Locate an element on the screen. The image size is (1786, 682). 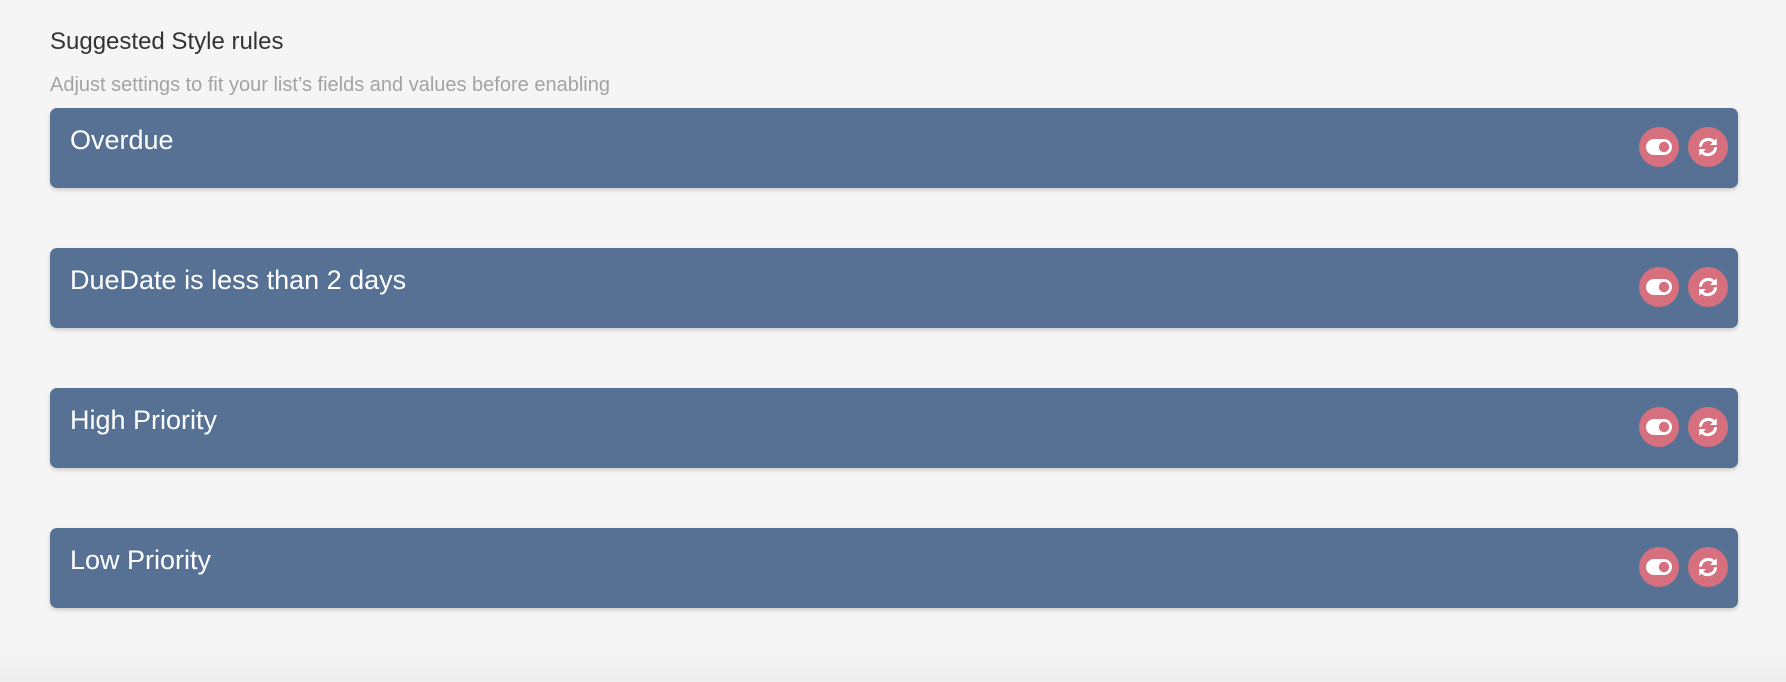
rule-card-overdue: Overdue is located at coordinates (894, 148).